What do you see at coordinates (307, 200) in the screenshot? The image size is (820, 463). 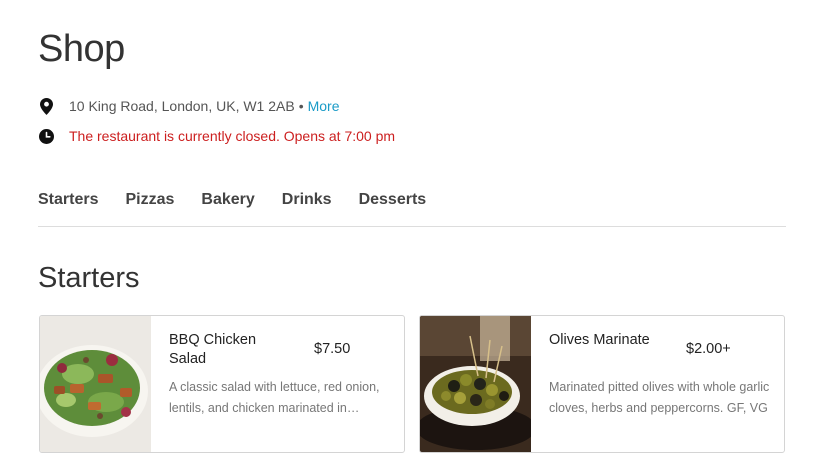 I see `tab-drinks: Drinks` at bounding box center [307, 200].